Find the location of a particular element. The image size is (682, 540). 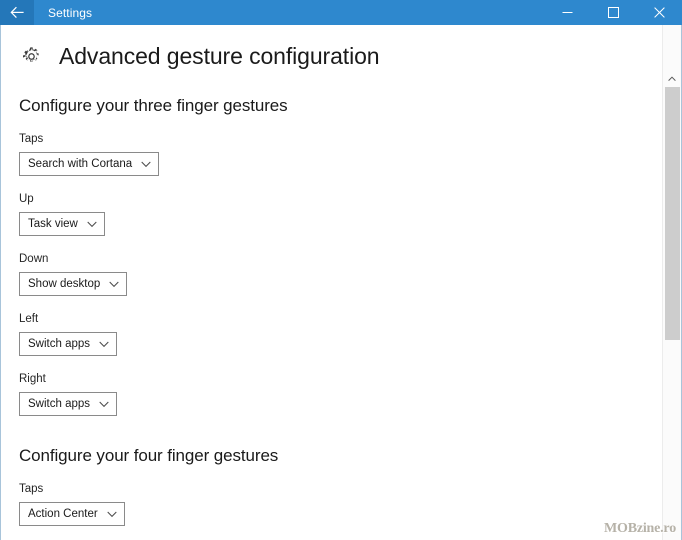

field-three-finger-taps: Taps Search with Cortana is located at coordinates (340, 154).